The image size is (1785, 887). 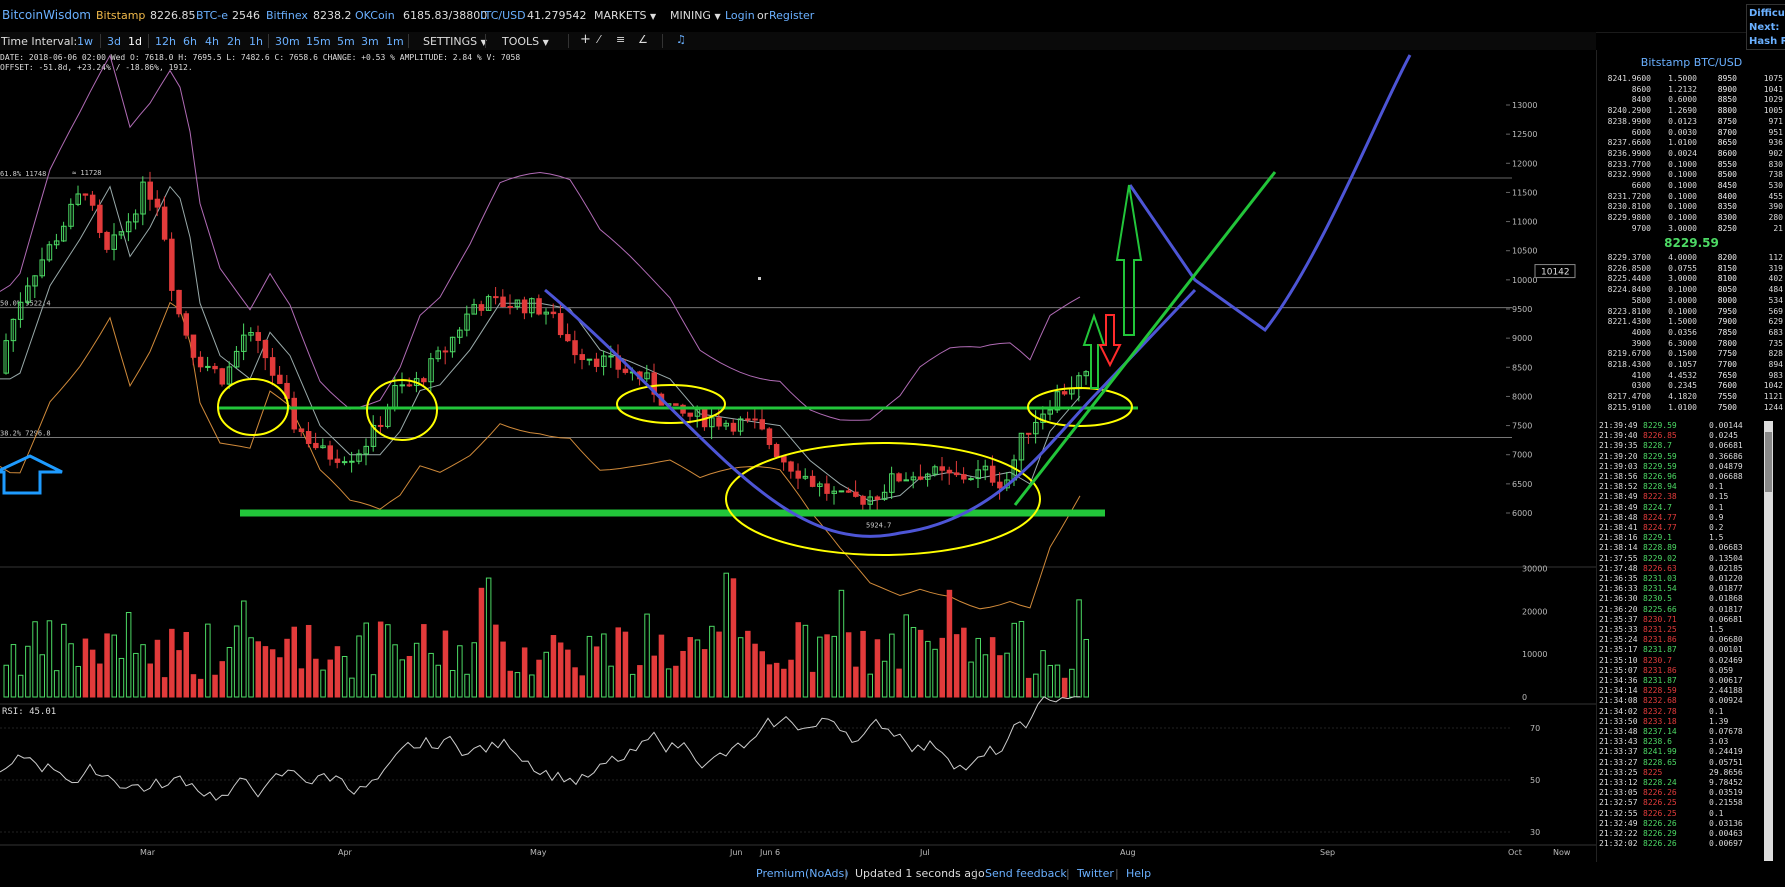 What do you see at coordinates (212, 15) in the screenshot?
I see `ticker-exchange: BTC-e` at bounding box center [212, 15].